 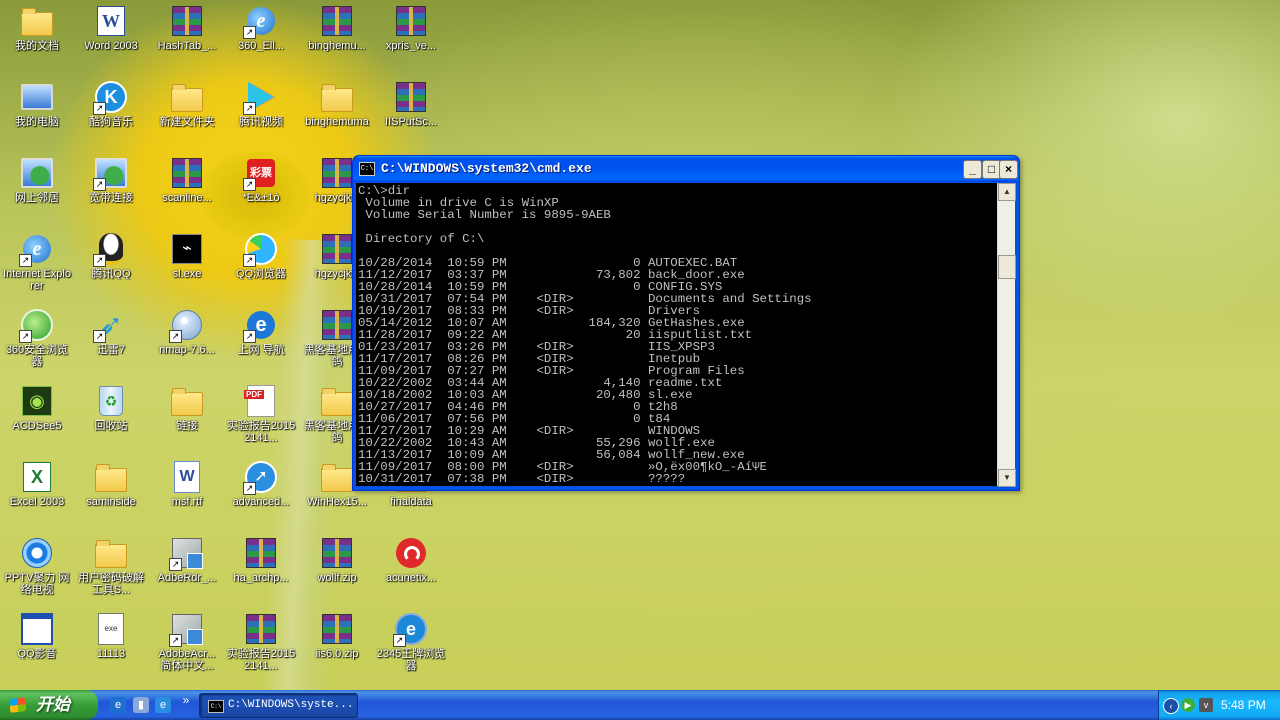 I want to click on desktop-icon: 宽带连接, so click(x=111, y=179).